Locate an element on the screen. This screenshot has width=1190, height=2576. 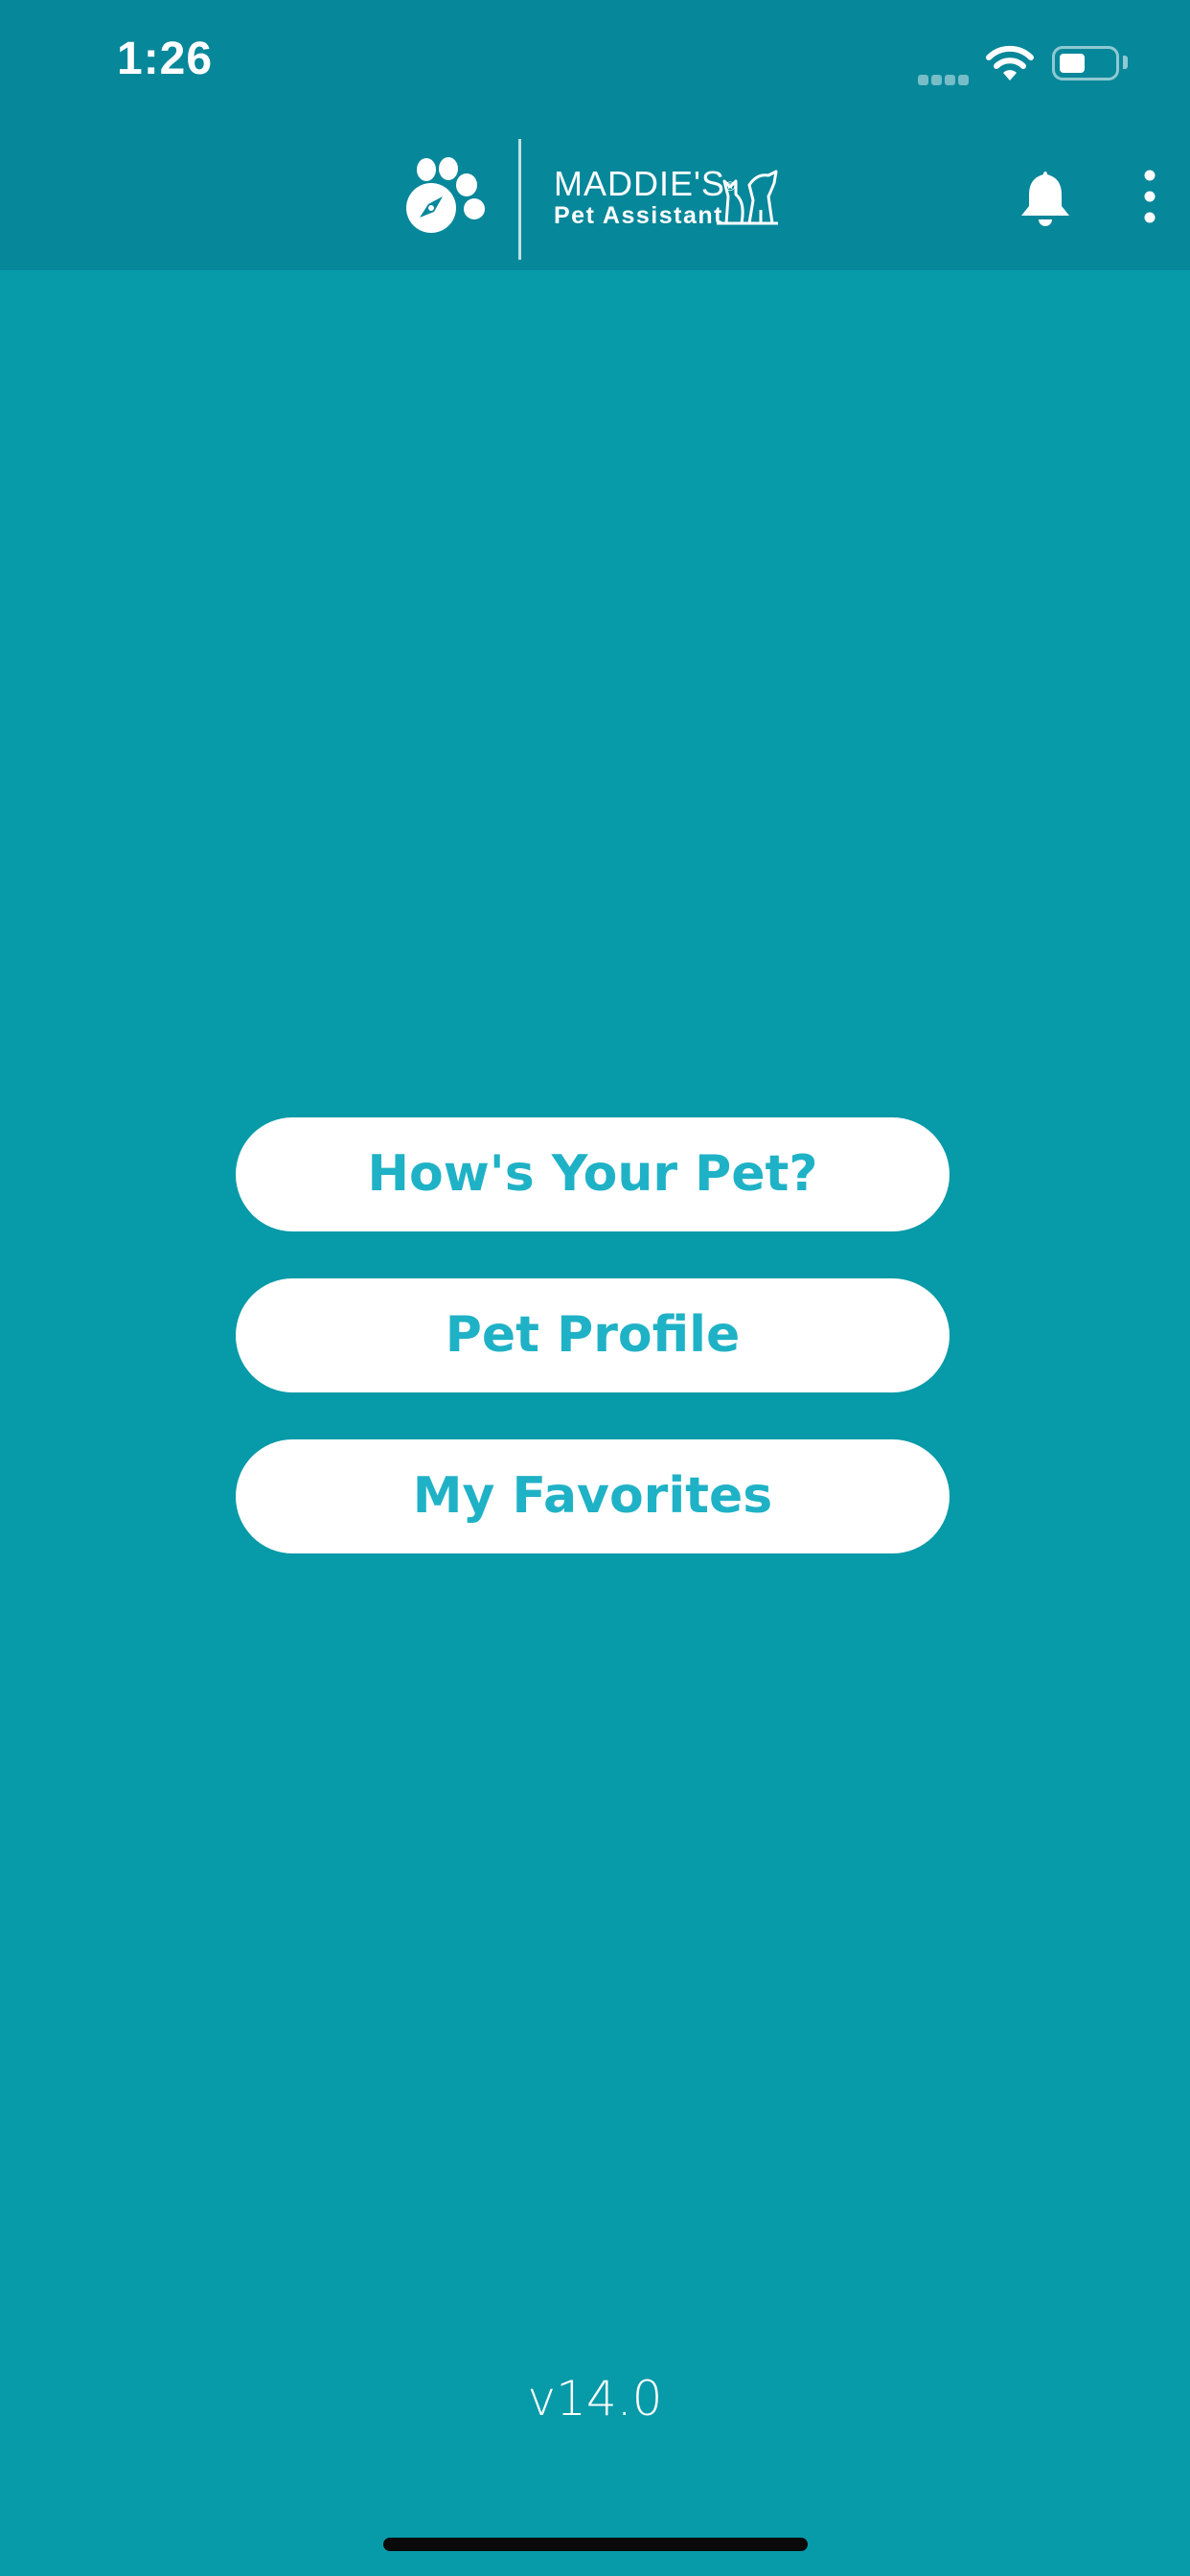
app-header: MADDIE'S® Pet Assistant is located at coordinates (595, 199).